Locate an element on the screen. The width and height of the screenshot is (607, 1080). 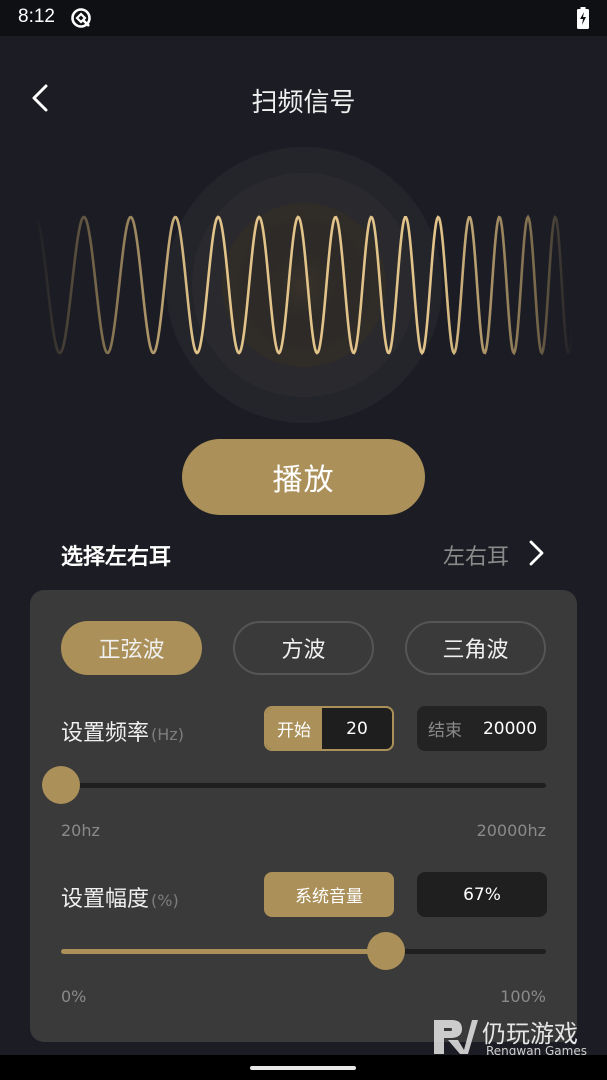
frequency-label-text: 设置频率 is located at coordinates (105, 733).